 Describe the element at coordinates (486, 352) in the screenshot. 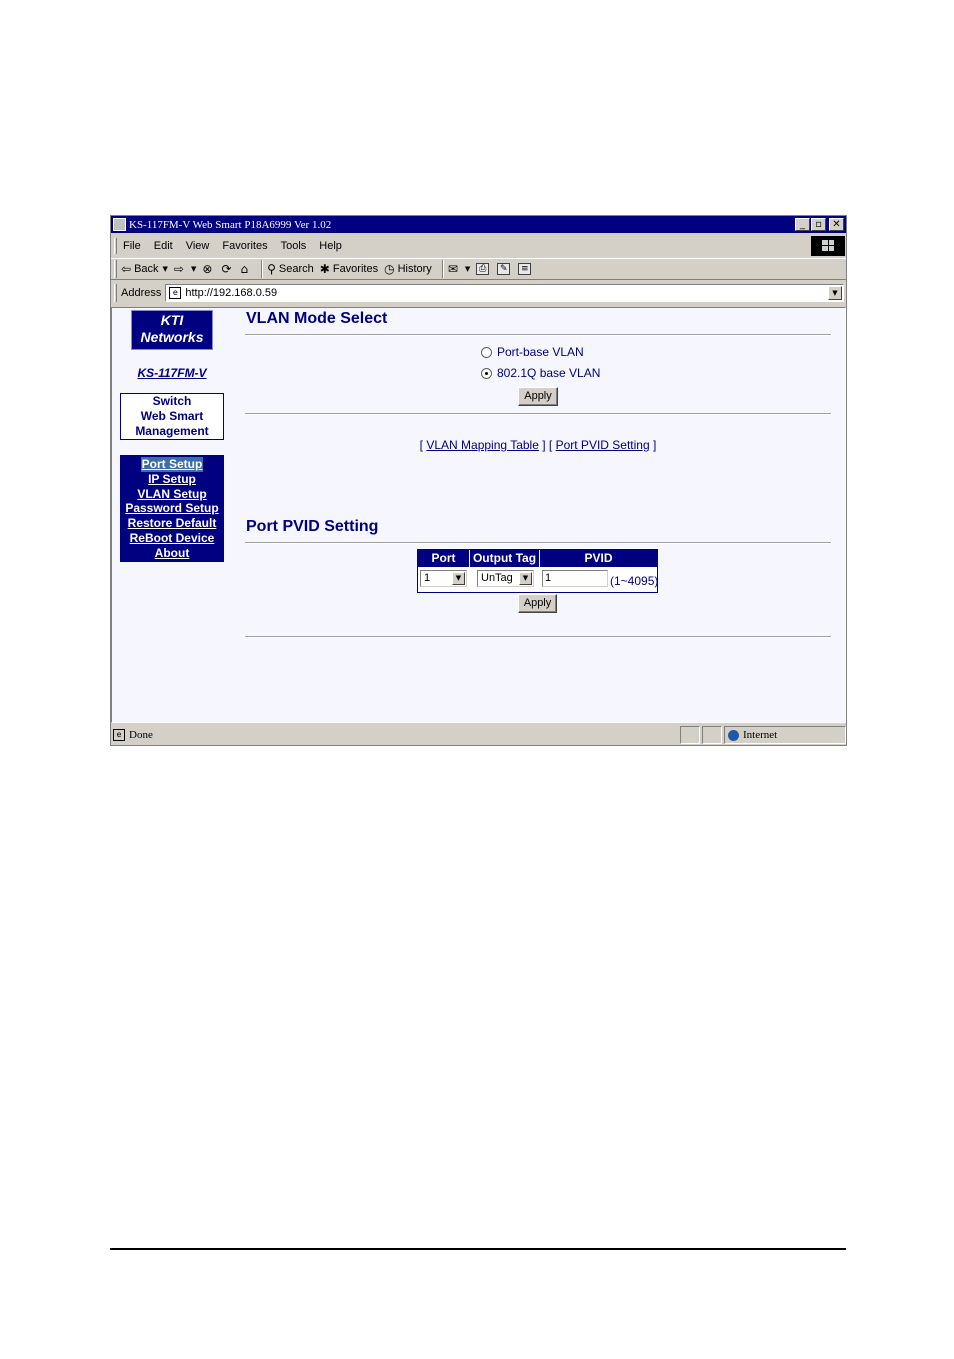

I see `radio-port-base-control` at that location.